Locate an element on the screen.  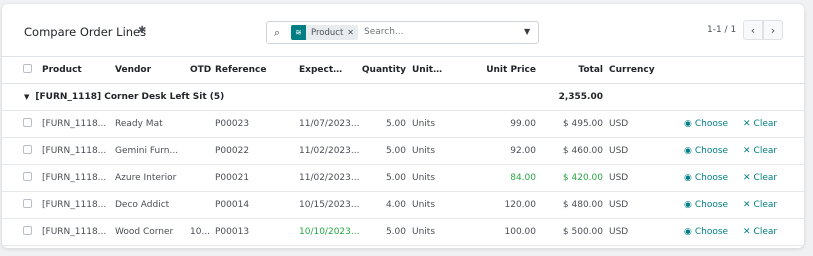
cell-vendor: Azure Interior is located at coordinates (152, 178).